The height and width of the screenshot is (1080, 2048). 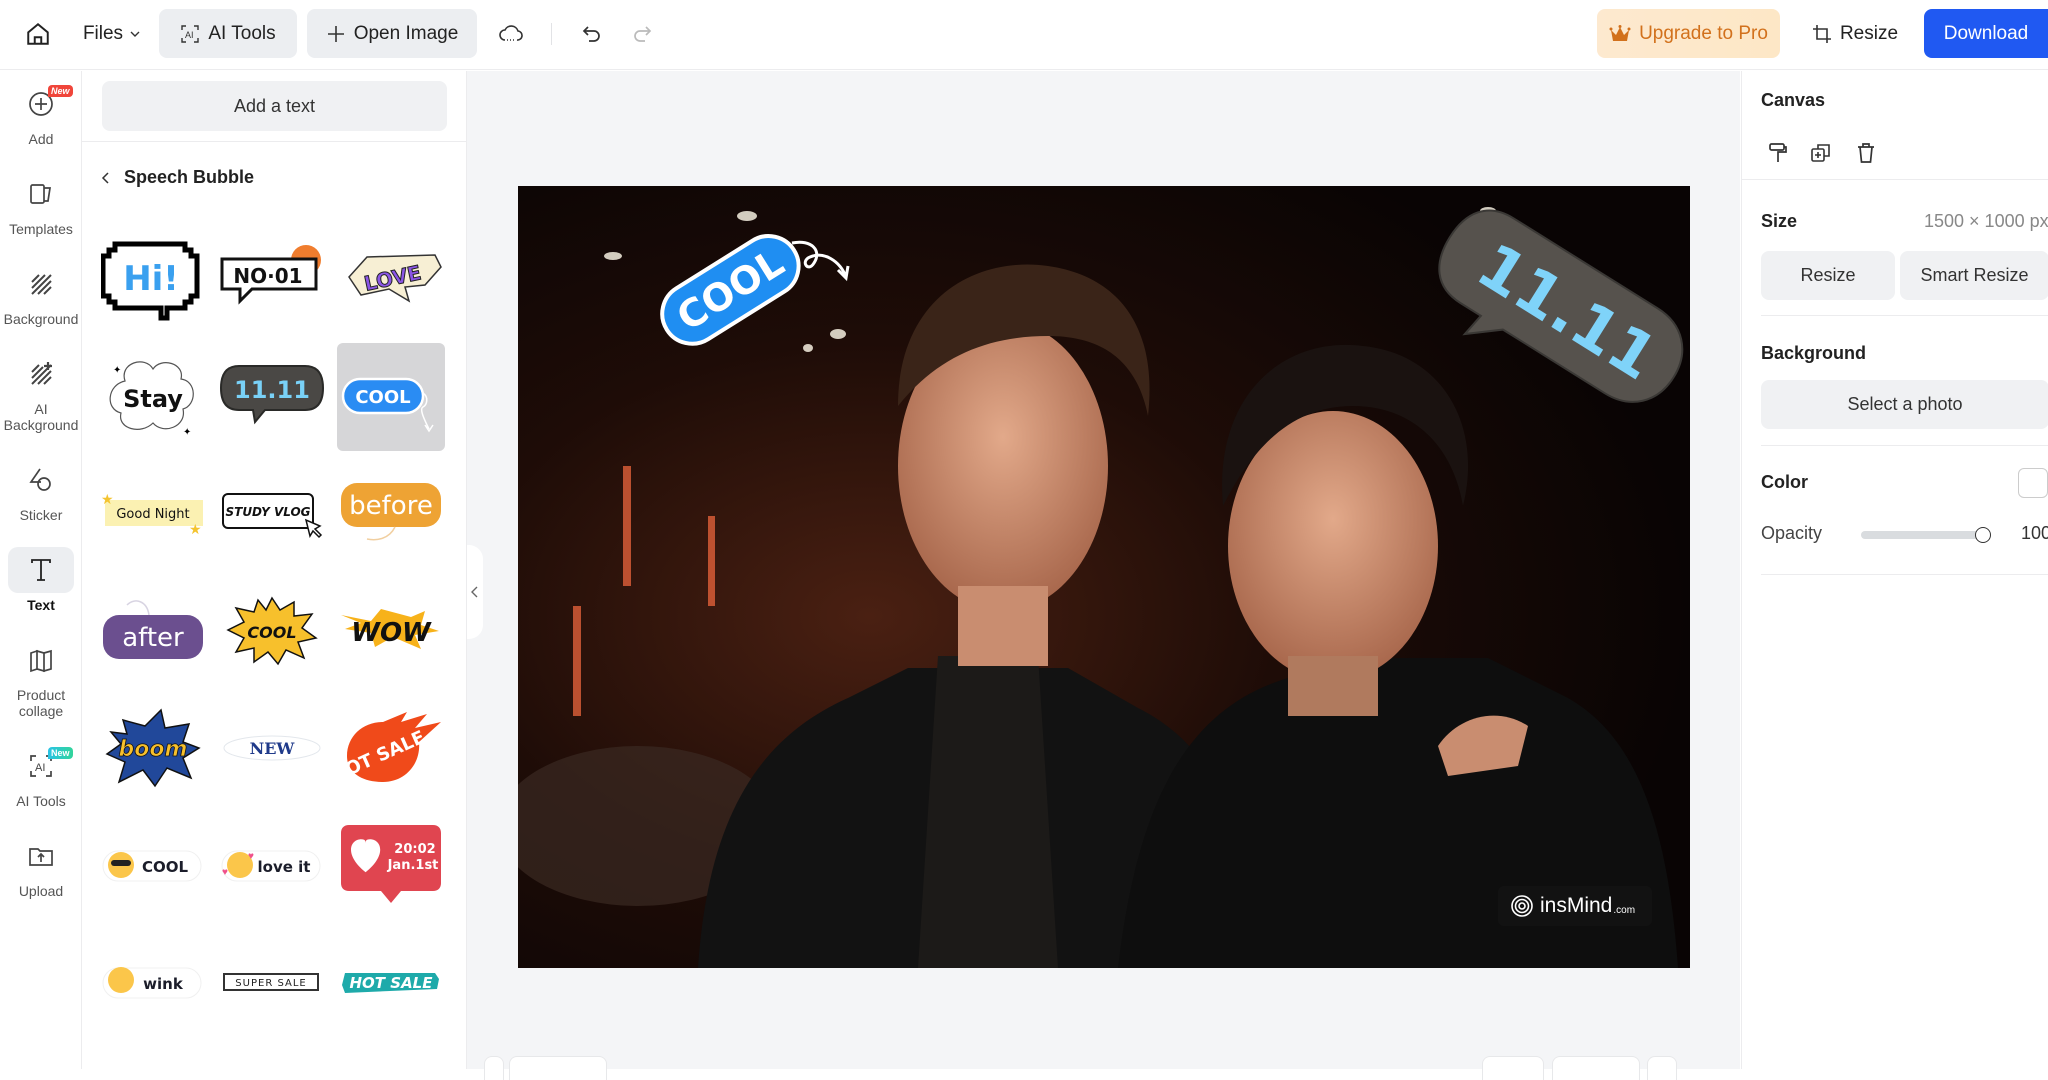 What do you see at coordinates (1596, 1068) in the screenshot?
I see `stage-control-zoom` at bounding box center [1596, 1068].